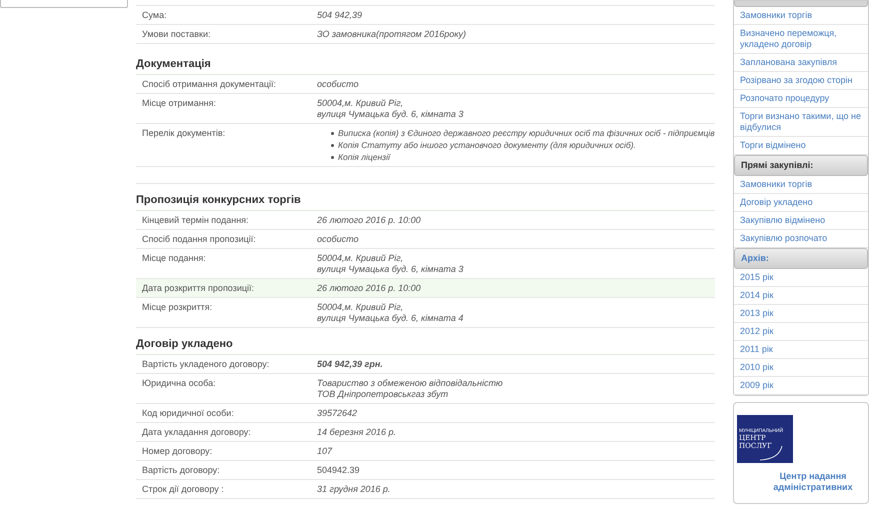 Image resolution: width=869 pixels, height=507 pixels. I want to click on field-label: Вартість укладеного договору:, so click(206, 364).